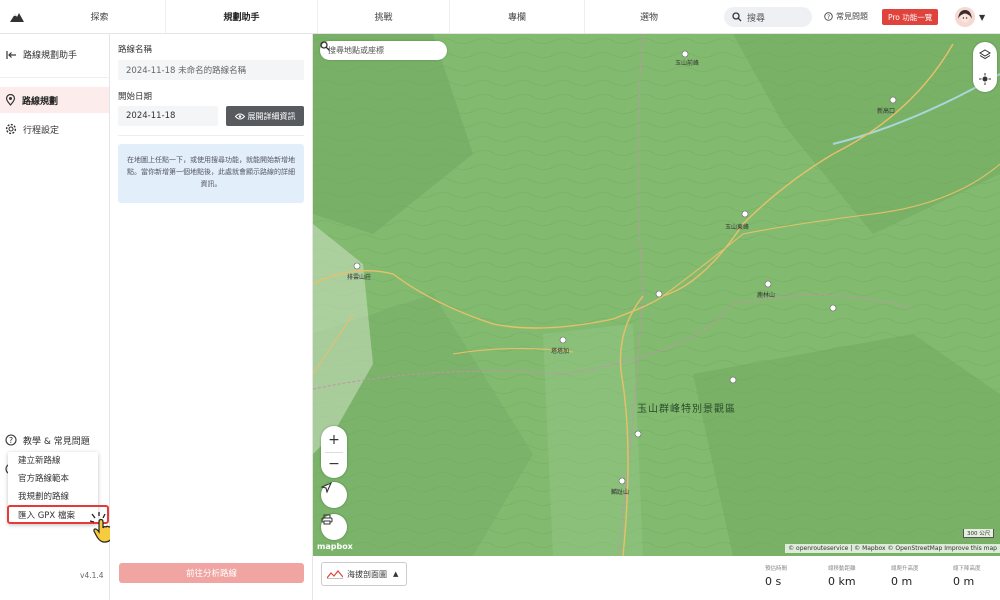 The image size is (1000, 600). What do you see at coordinates (356, 50) in the screenshot?
I see `map-search-placeholder: 搜尋地點或座標` at bounding box center [356, 50].